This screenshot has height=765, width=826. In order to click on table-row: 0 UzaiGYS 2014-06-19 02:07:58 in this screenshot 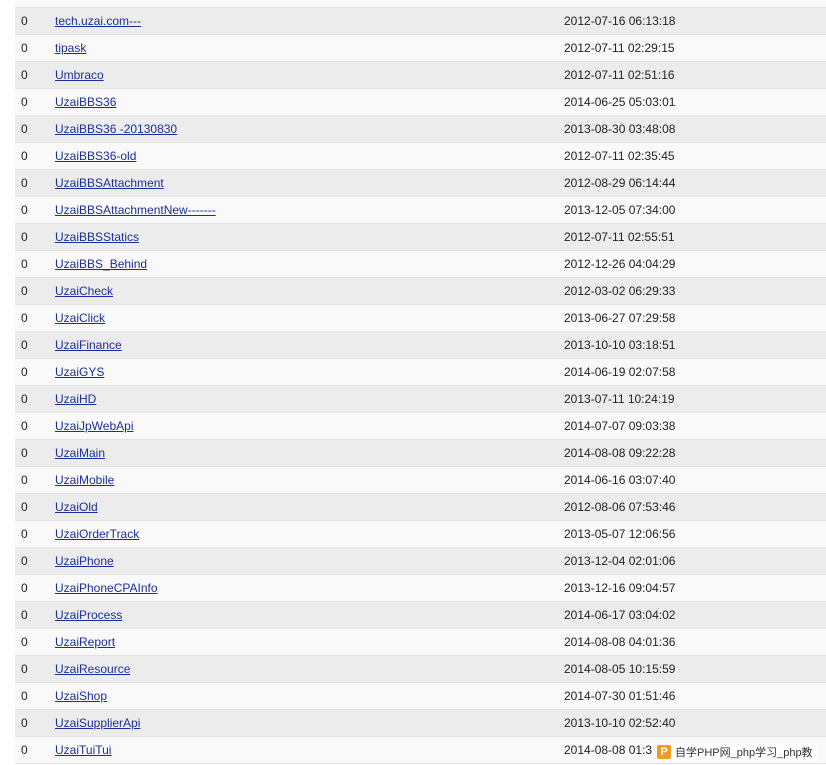, I will do `click(420, 372)`.